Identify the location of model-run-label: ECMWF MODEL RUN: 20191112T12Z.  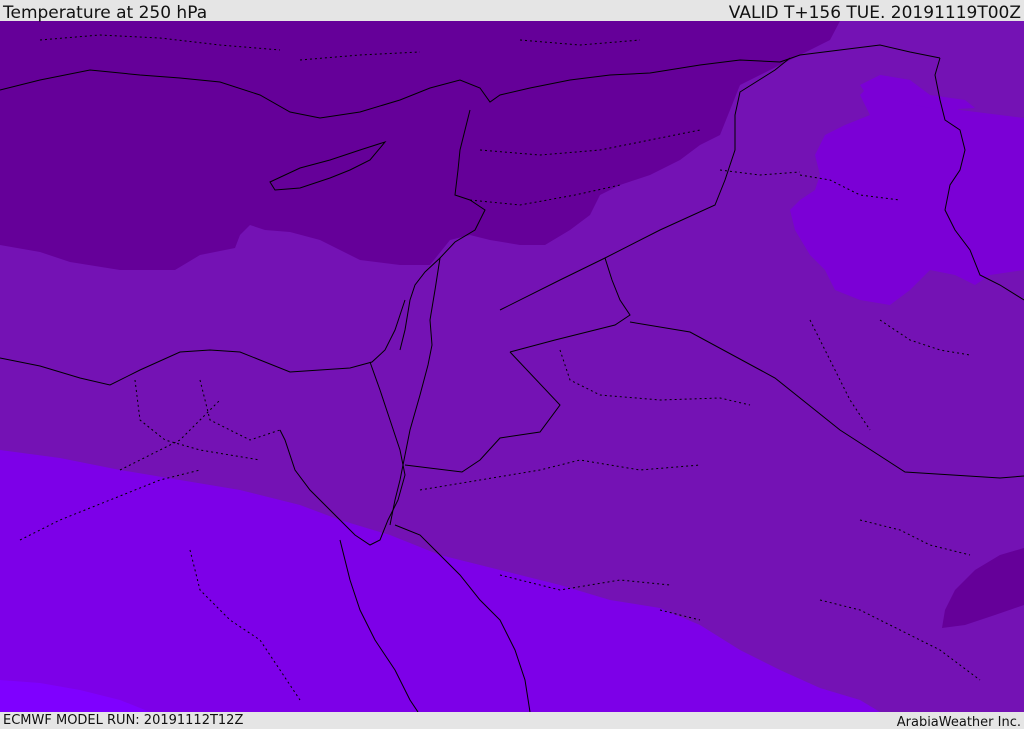
(123, 720).